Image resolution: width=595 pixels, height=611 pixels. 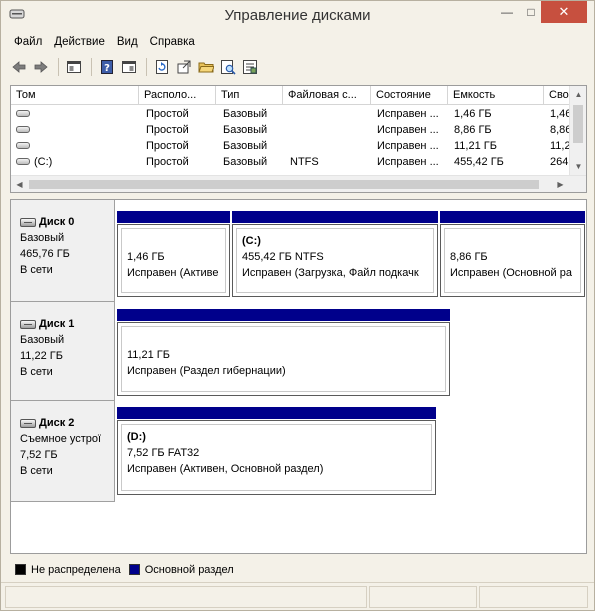 What do you see at coordinates (57, 423) in the screenshot?
I see `disk-name-text: Диск 2` at bounding box center [57, 423].